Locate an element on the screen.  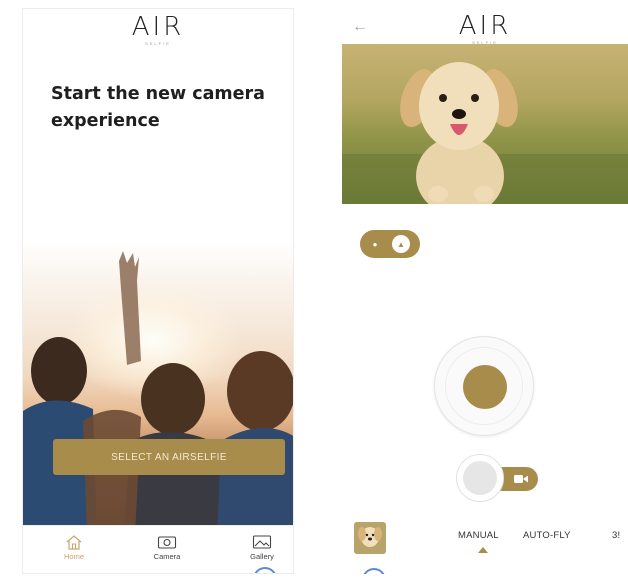
flight-mode-bar: MANUAL AUTO-FLY 3! is located at coordinates (485, 539).